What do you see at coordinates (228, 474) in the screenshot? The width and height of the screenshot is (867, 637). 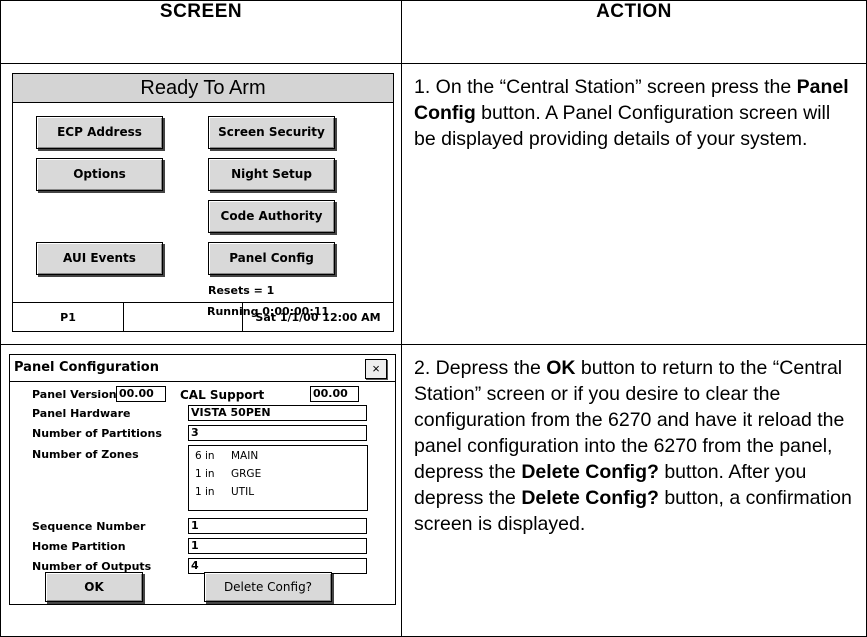 I see `list-item: 1 in GRGE` at bounding box center [228, 474].